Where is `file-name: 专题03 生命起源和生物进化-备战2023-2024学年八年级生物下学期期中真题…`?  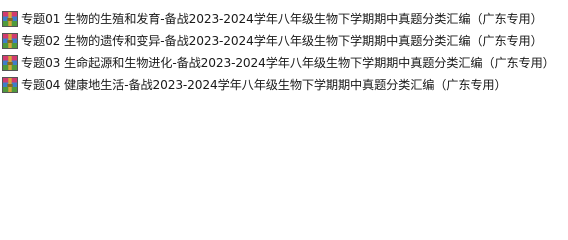
file-name: 专题03 生命起源和生物进化-备战2023-2024学年八年级生物下学期期中真题… is located at coordinates (288, 63).